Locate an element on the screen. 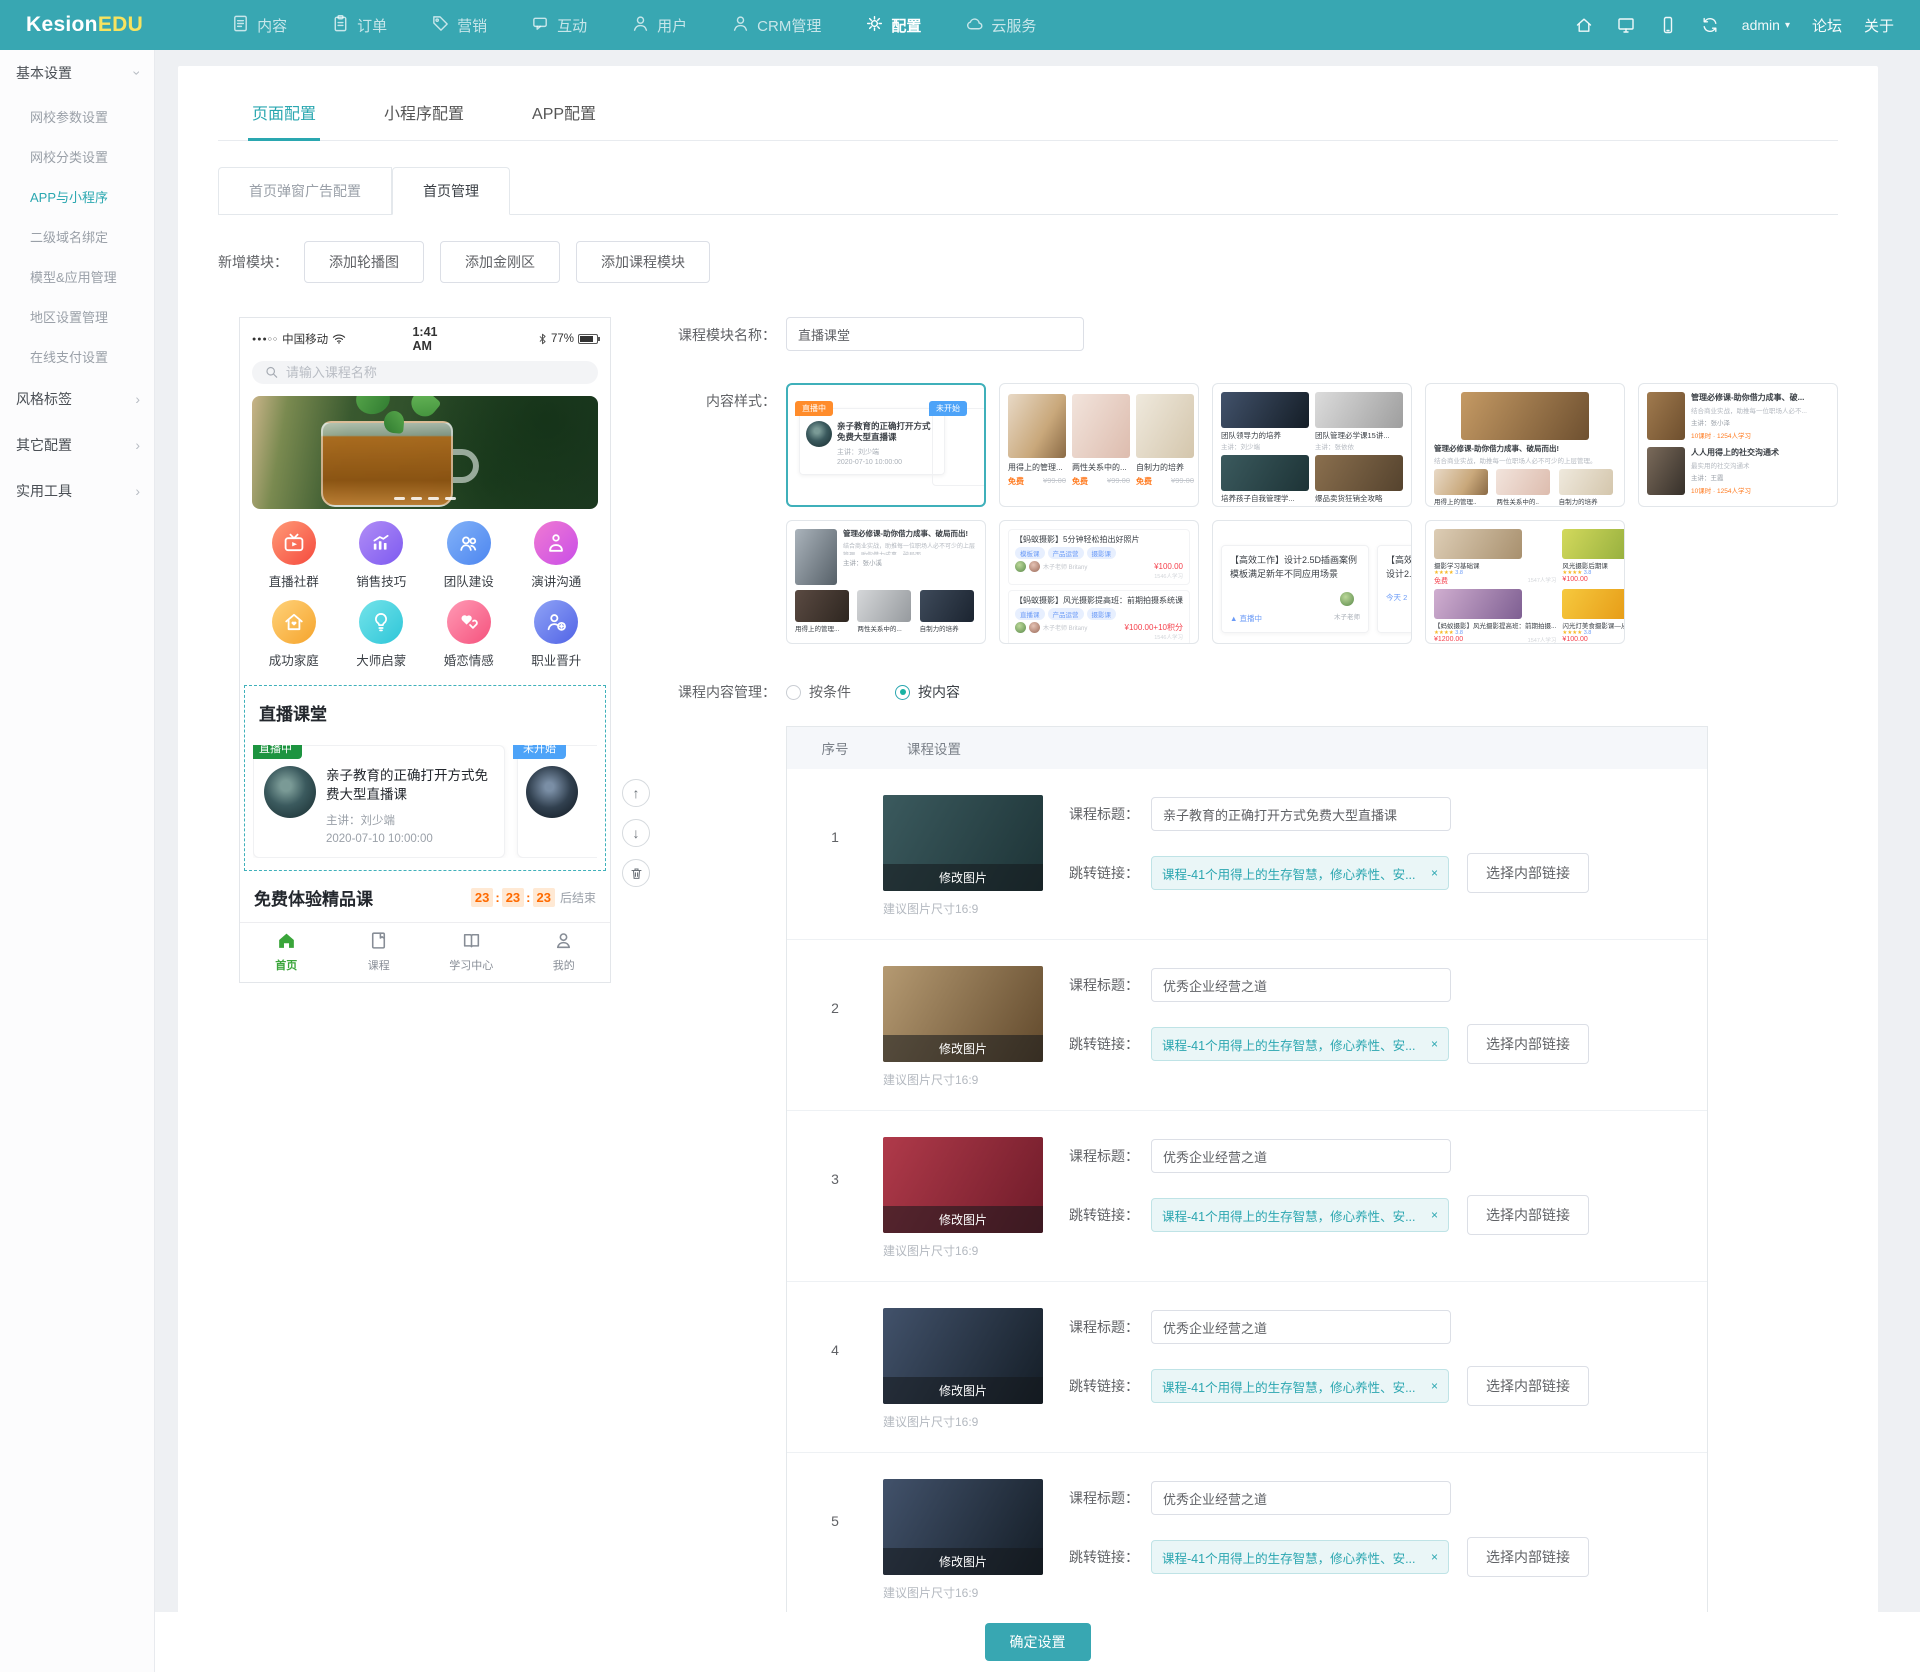 This screenshot has height=1672, width=1920. navbar-item-CRM管理: CRM管理 is located at coordinates (776, 25).